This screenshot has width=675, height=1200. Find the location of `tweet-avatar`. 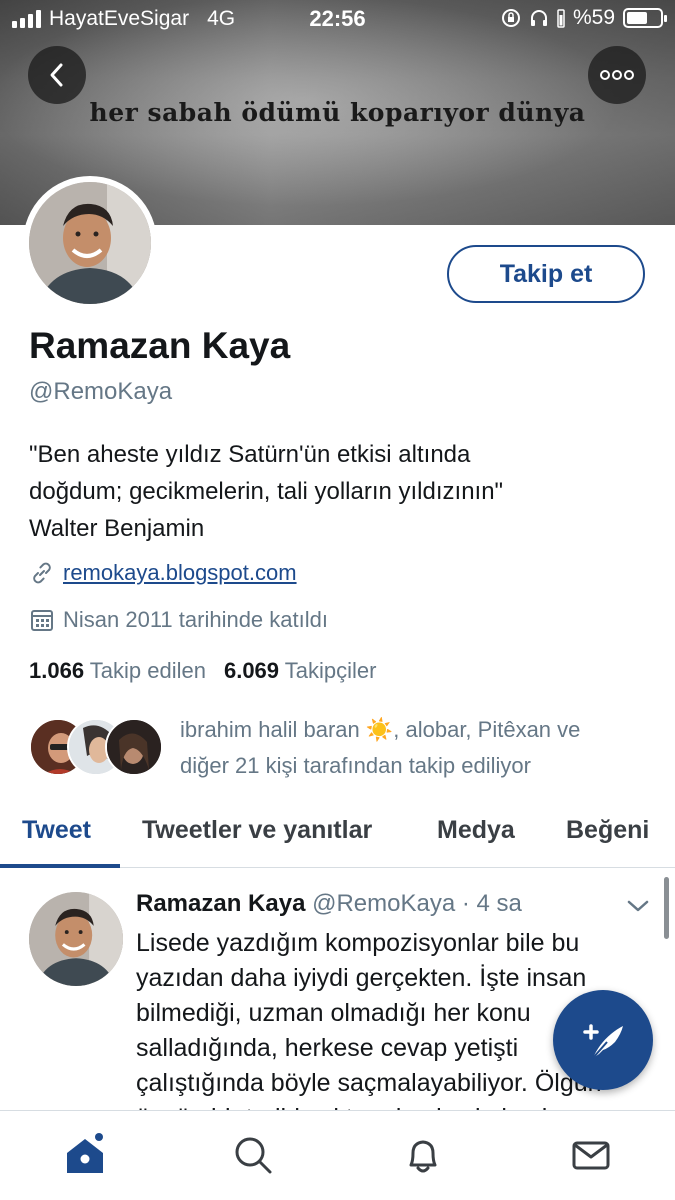

tweet-avatar is located at coordinates (76, 939).